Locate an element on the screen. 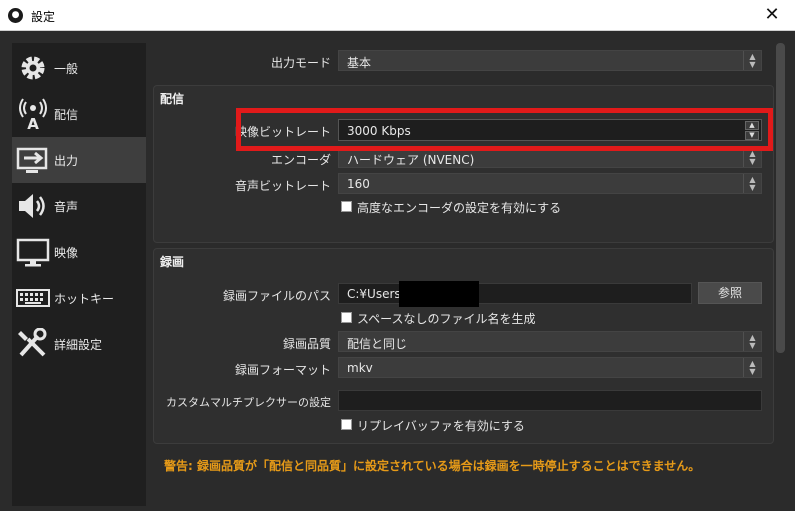 This screenshot has width=795, height=511. custom-muxer-label: カスタムマルチプレクサーの設定 is located at coordinates (248, 402).